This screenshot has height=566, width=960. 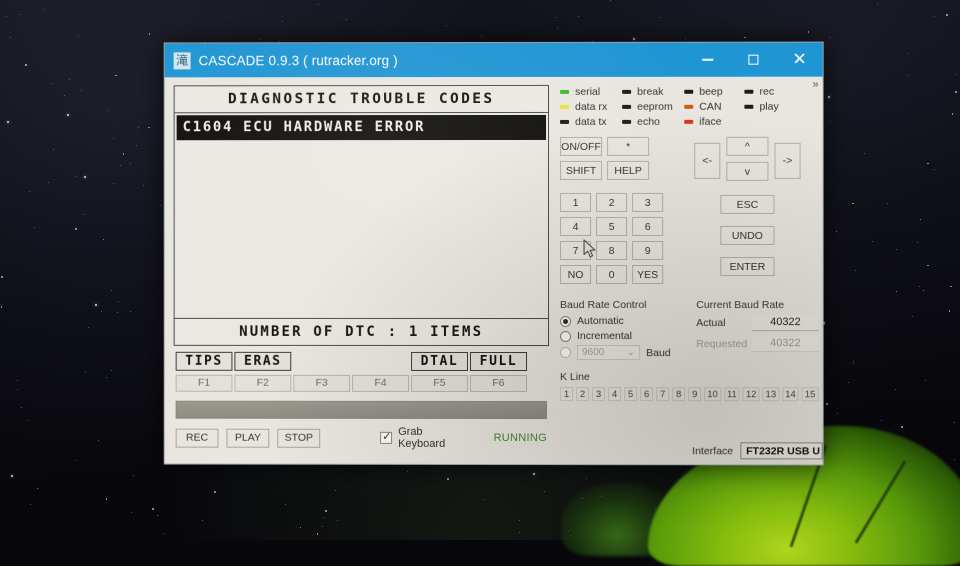 What do you see at coordinates (648, 275) in the screenshot?
I see `key-yes: YES` at bounding box center [648, 275].